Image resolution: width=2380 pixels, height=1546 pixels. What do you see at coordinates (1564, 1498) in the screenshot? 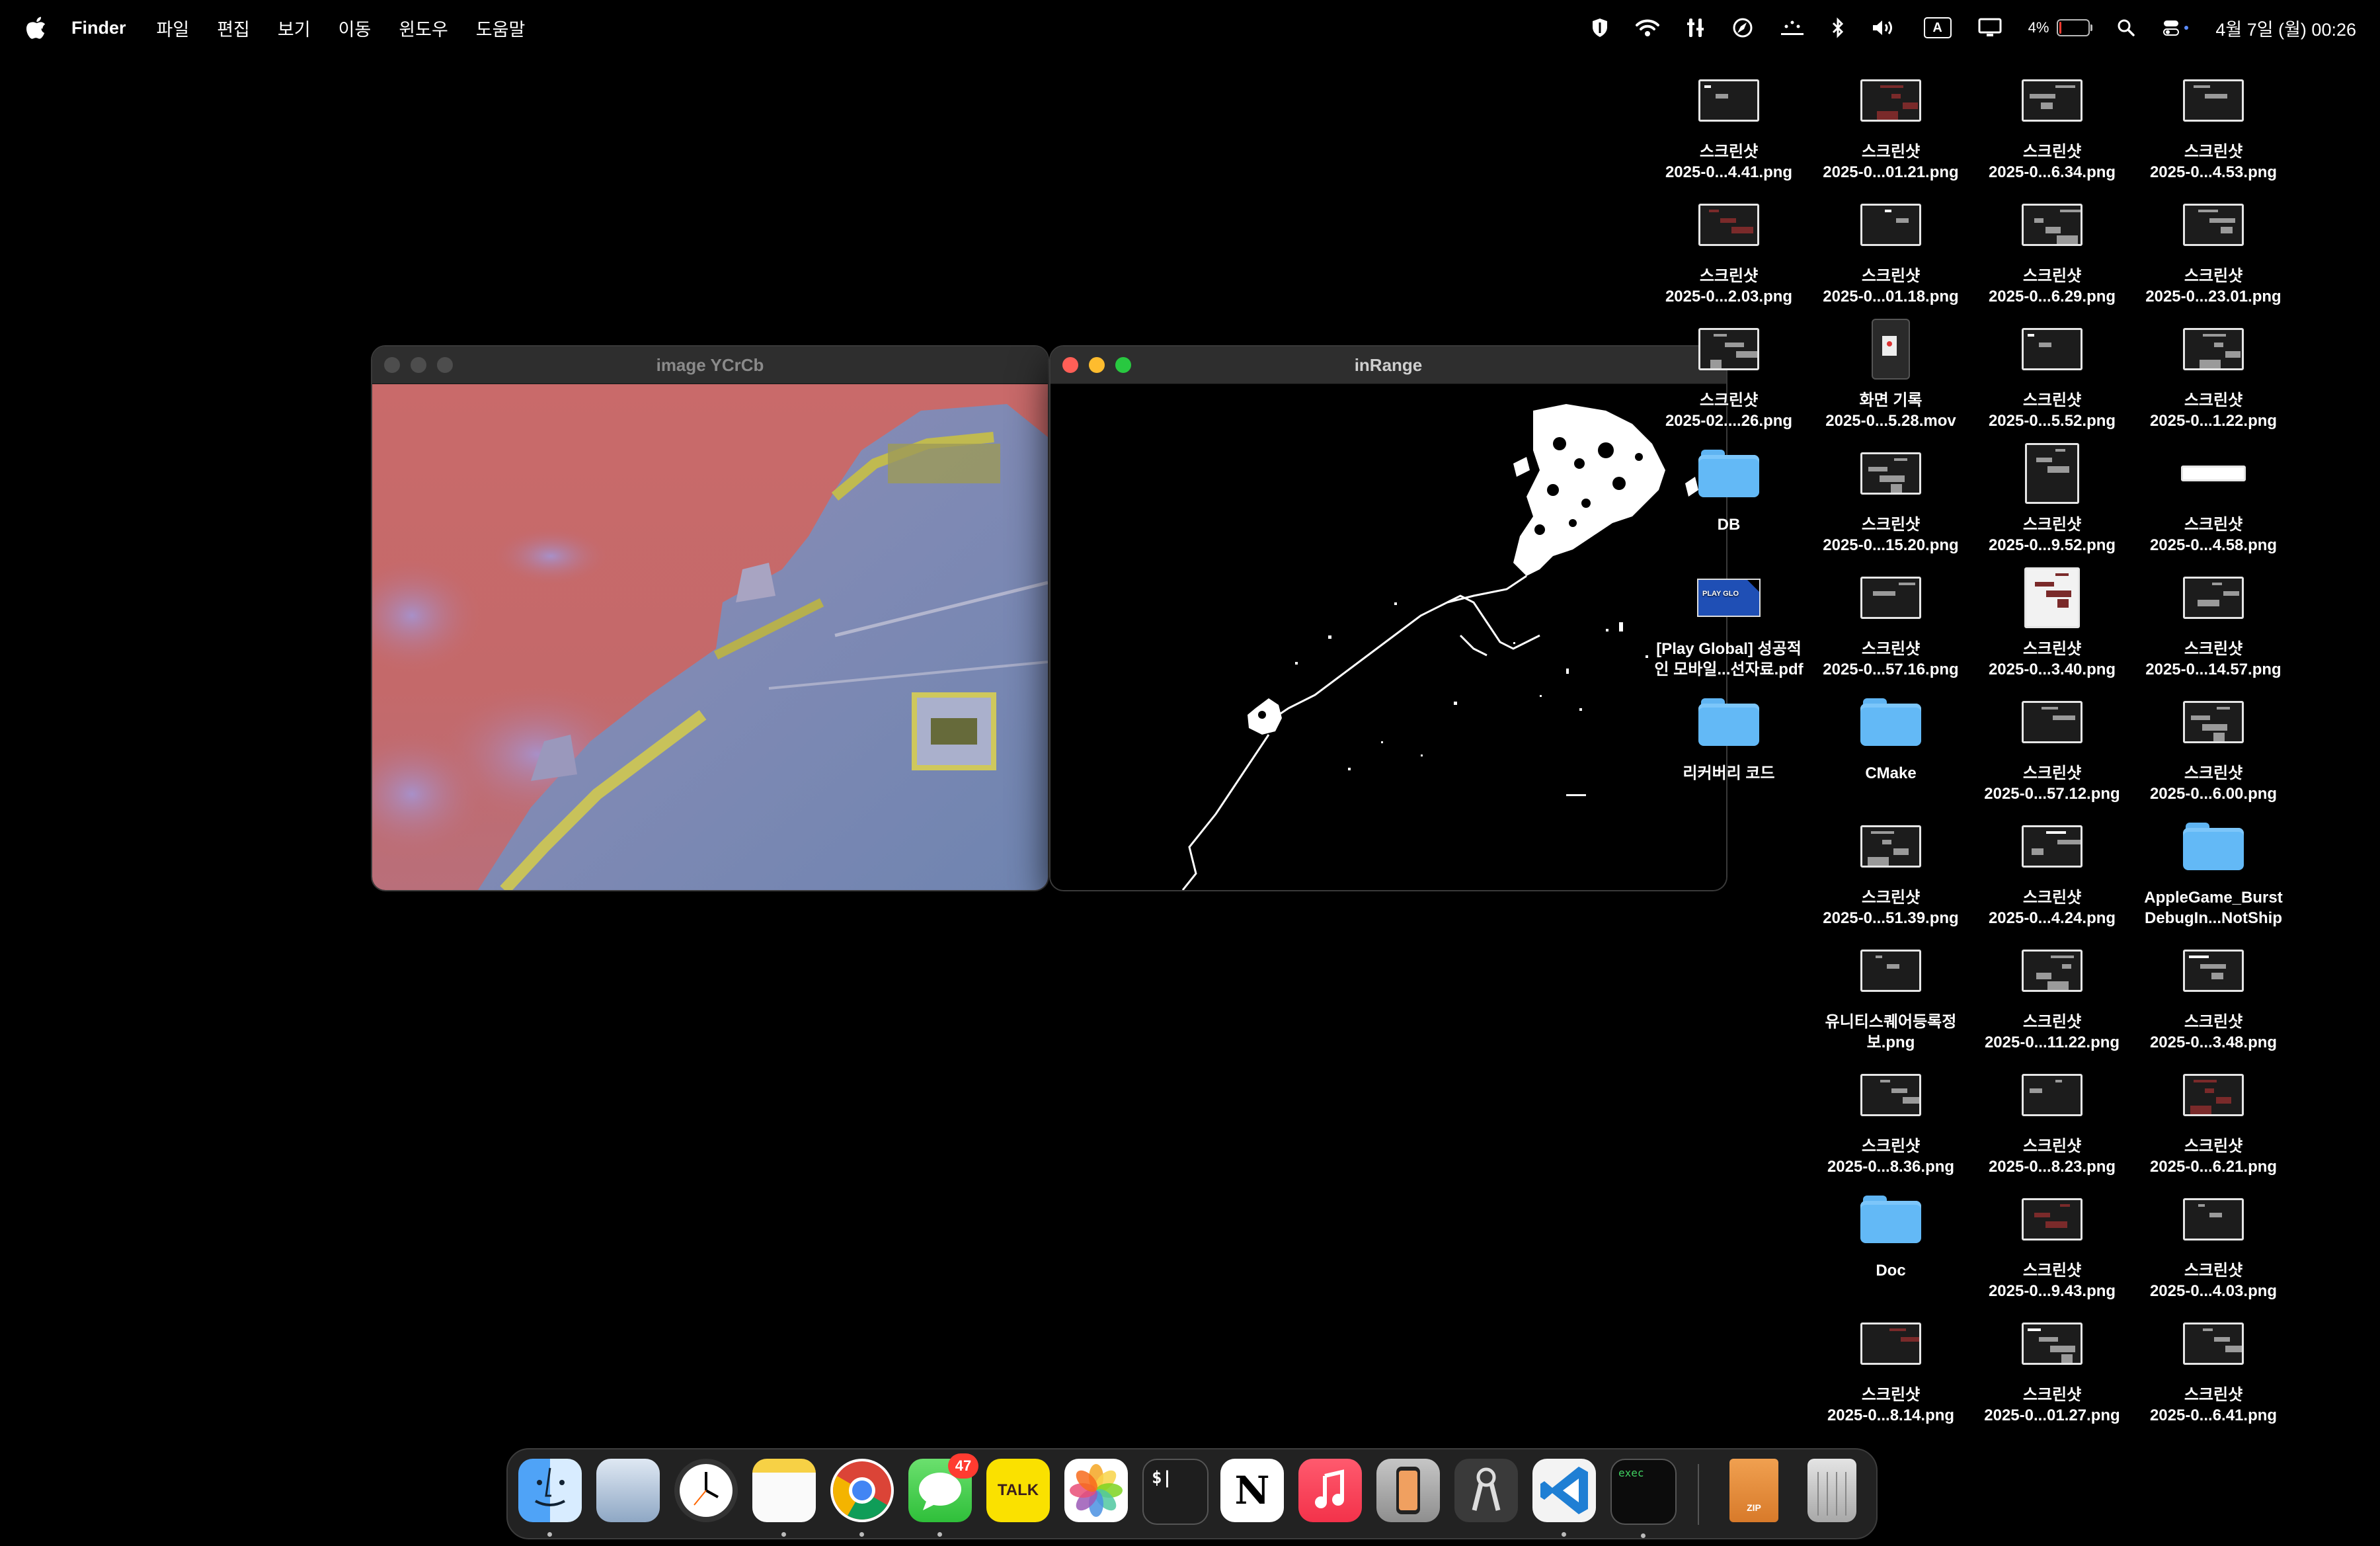
I see `vscode-icon` at bounding box center [1564, 1498].